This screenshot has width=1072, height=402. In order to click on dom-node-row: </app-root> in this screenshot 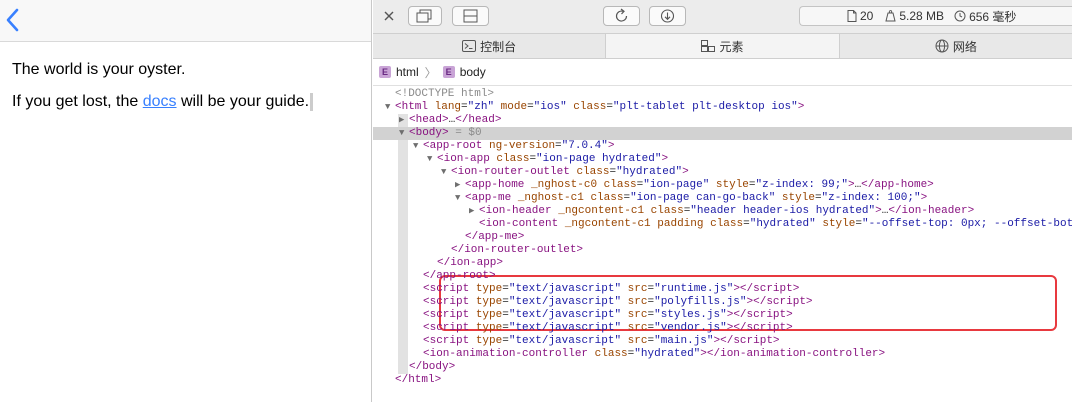, I will do `click(722, 276)`.